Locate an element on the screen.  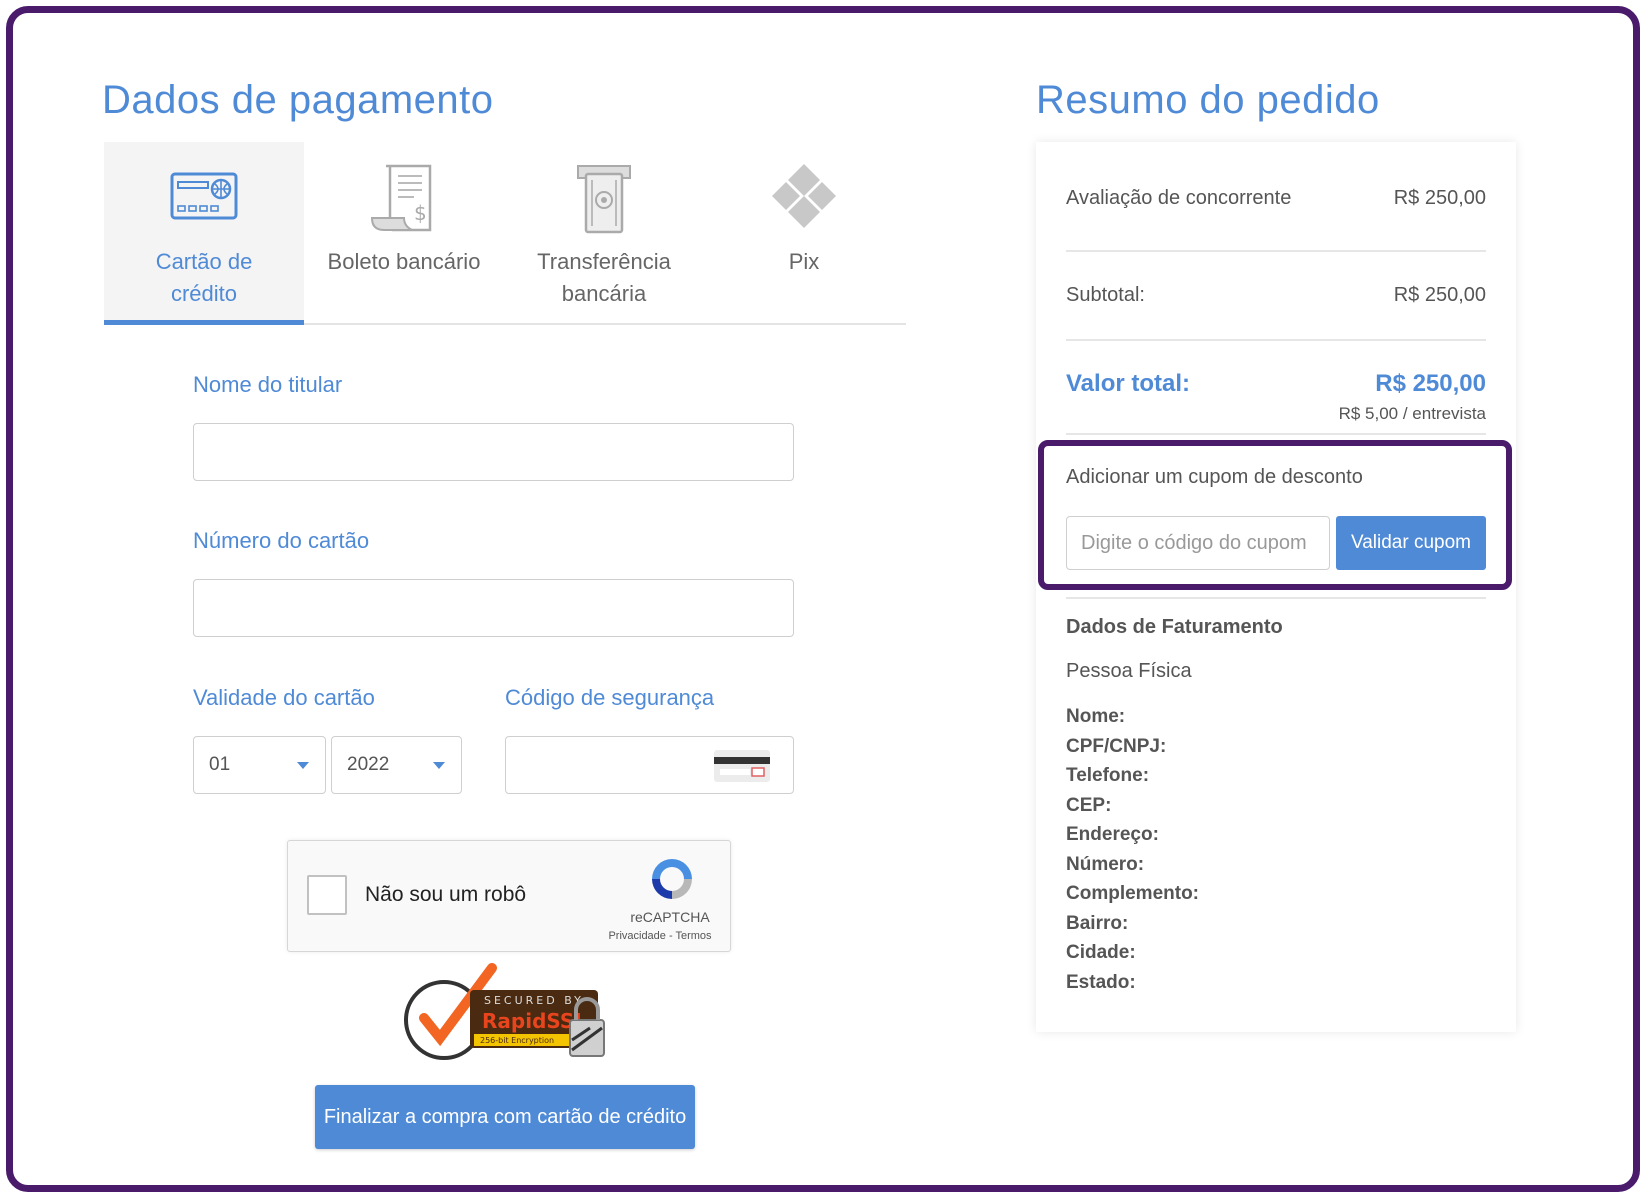
summary-item-label: Avaliação de concorrente is located at coordinates (1179, 198).